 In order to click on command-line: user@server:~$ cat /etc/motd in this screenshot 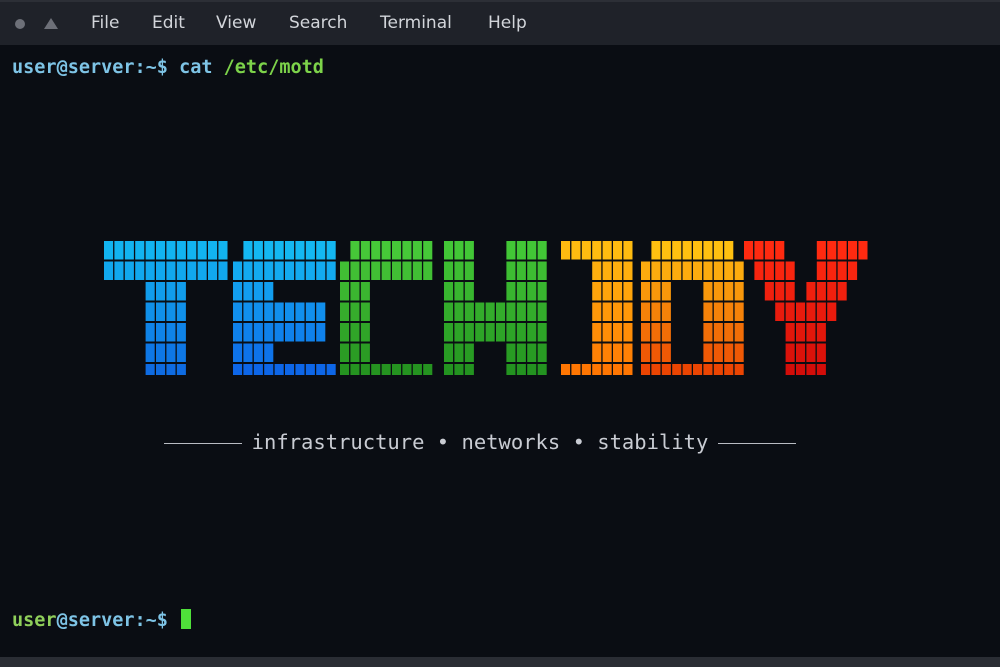, I will do `click(168, 67)`.